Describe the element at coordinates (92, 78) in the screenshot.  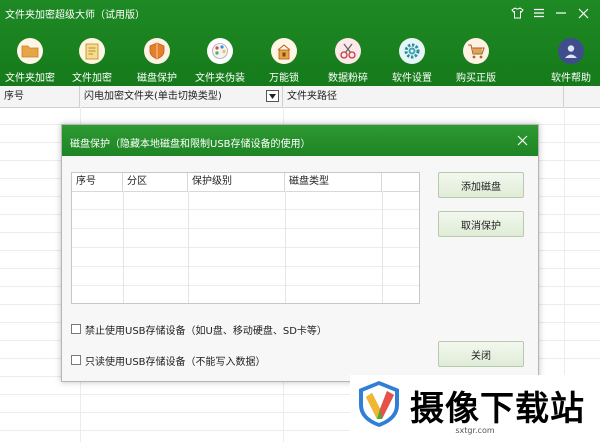
I see `toolbar-label: 文件加密` at that location.